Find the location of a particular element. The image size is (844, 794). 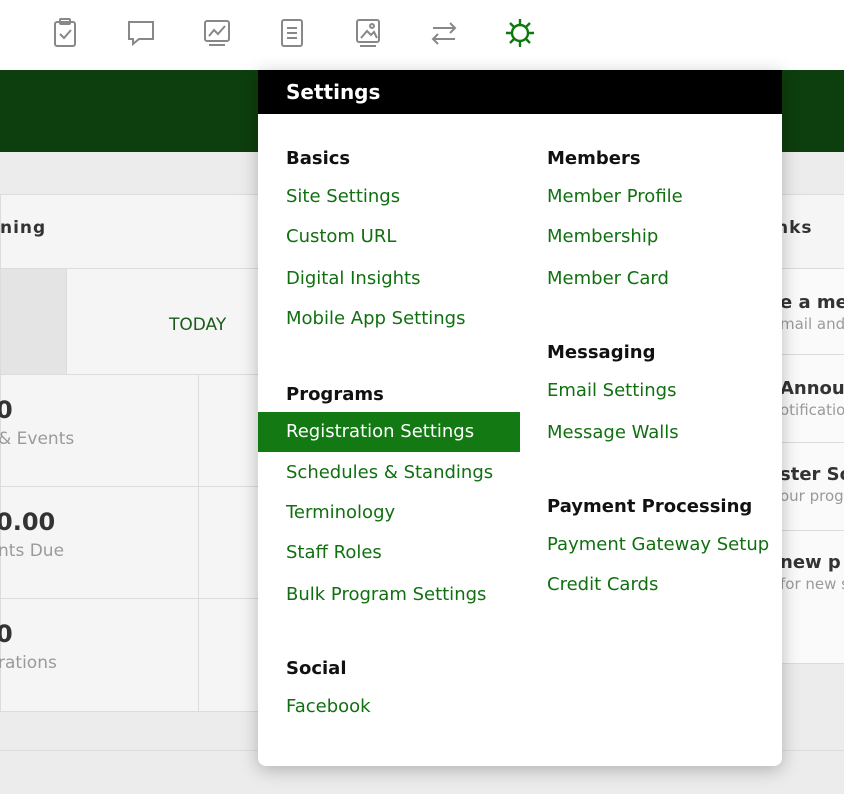

settings-title: Settings is located at coordinates (520, 92).